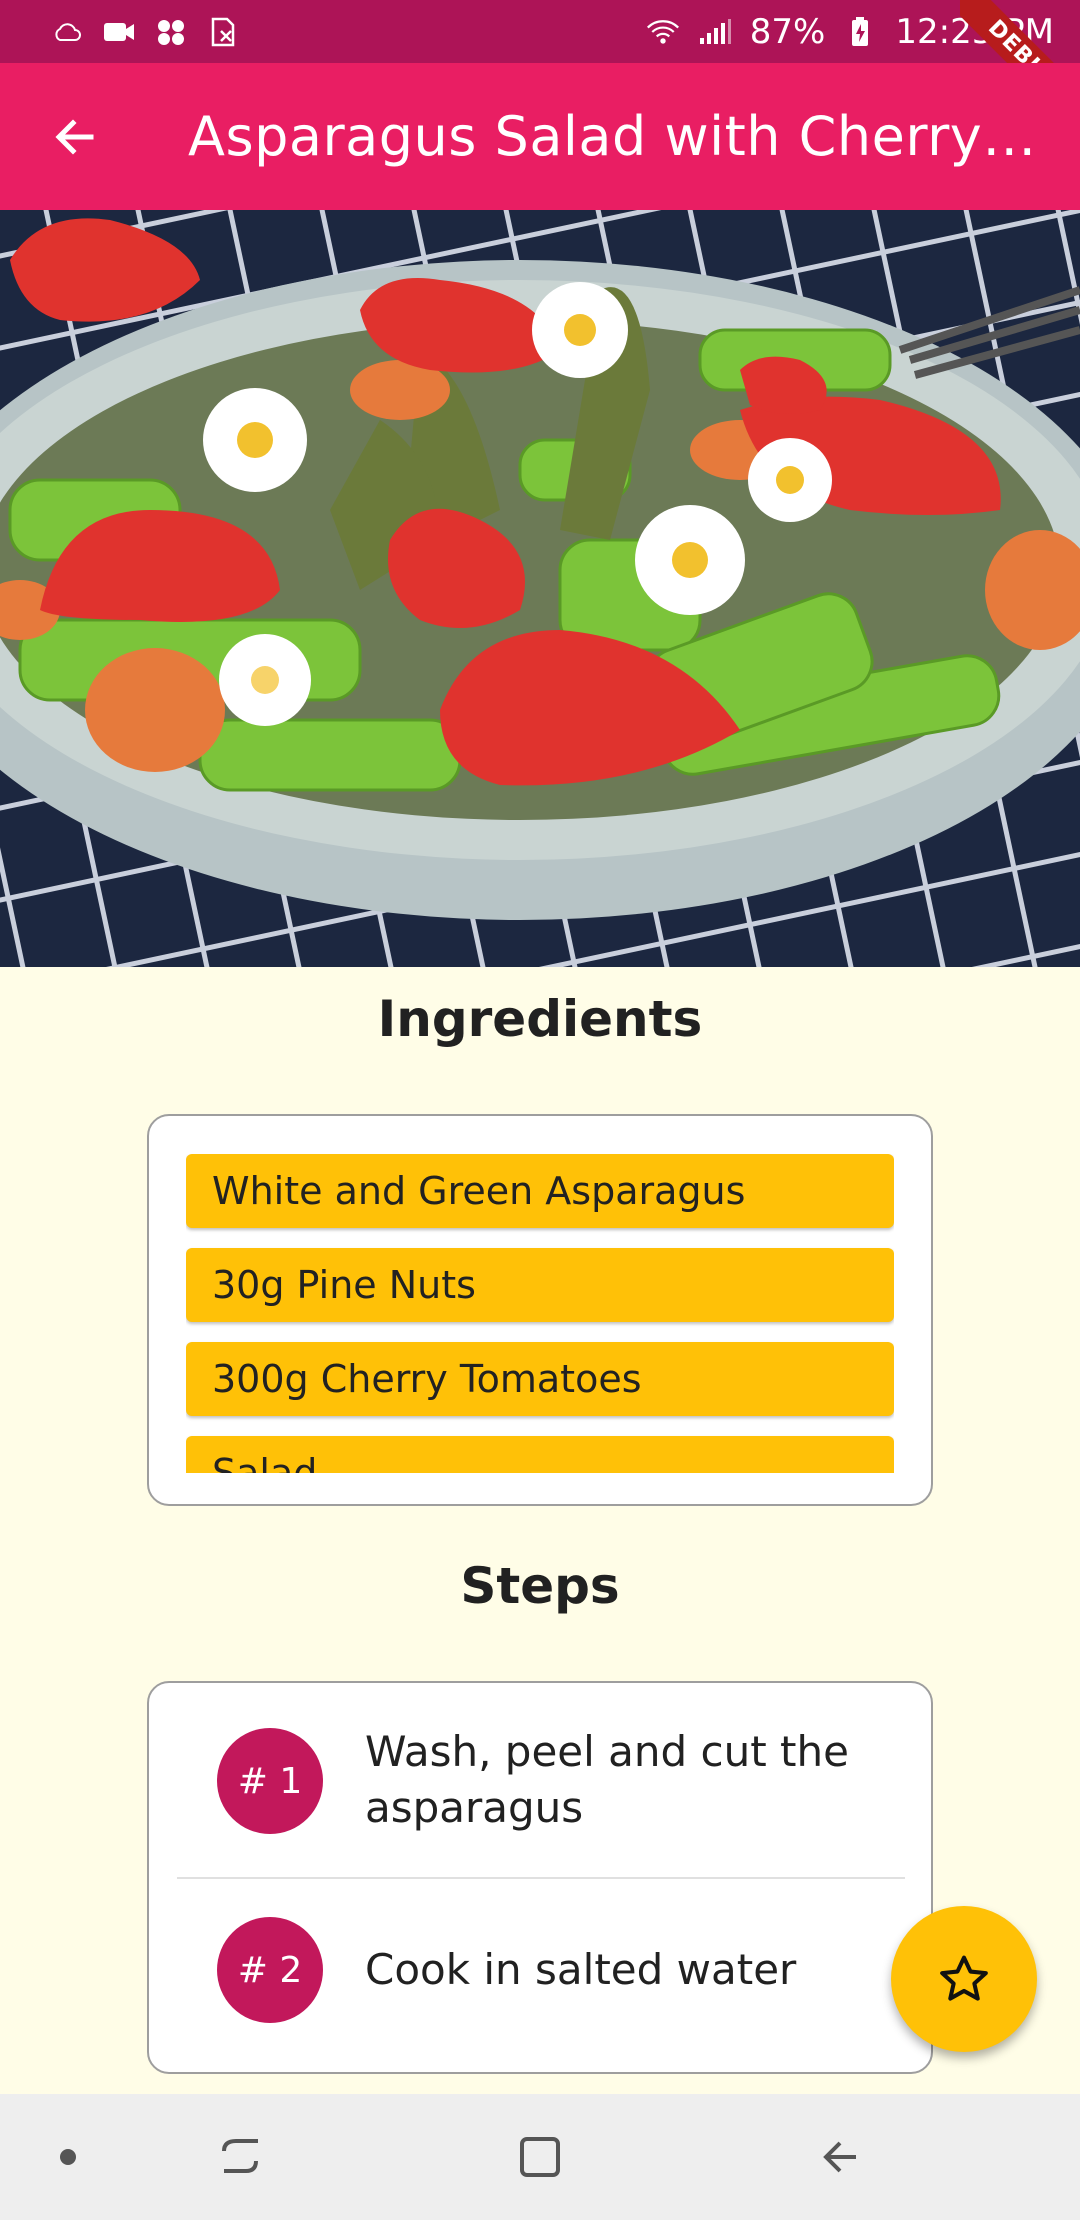 Image resolution: width=1080 pixels, height=2220 pixels. I want to click on home-square-icon, so click(540, 2157).